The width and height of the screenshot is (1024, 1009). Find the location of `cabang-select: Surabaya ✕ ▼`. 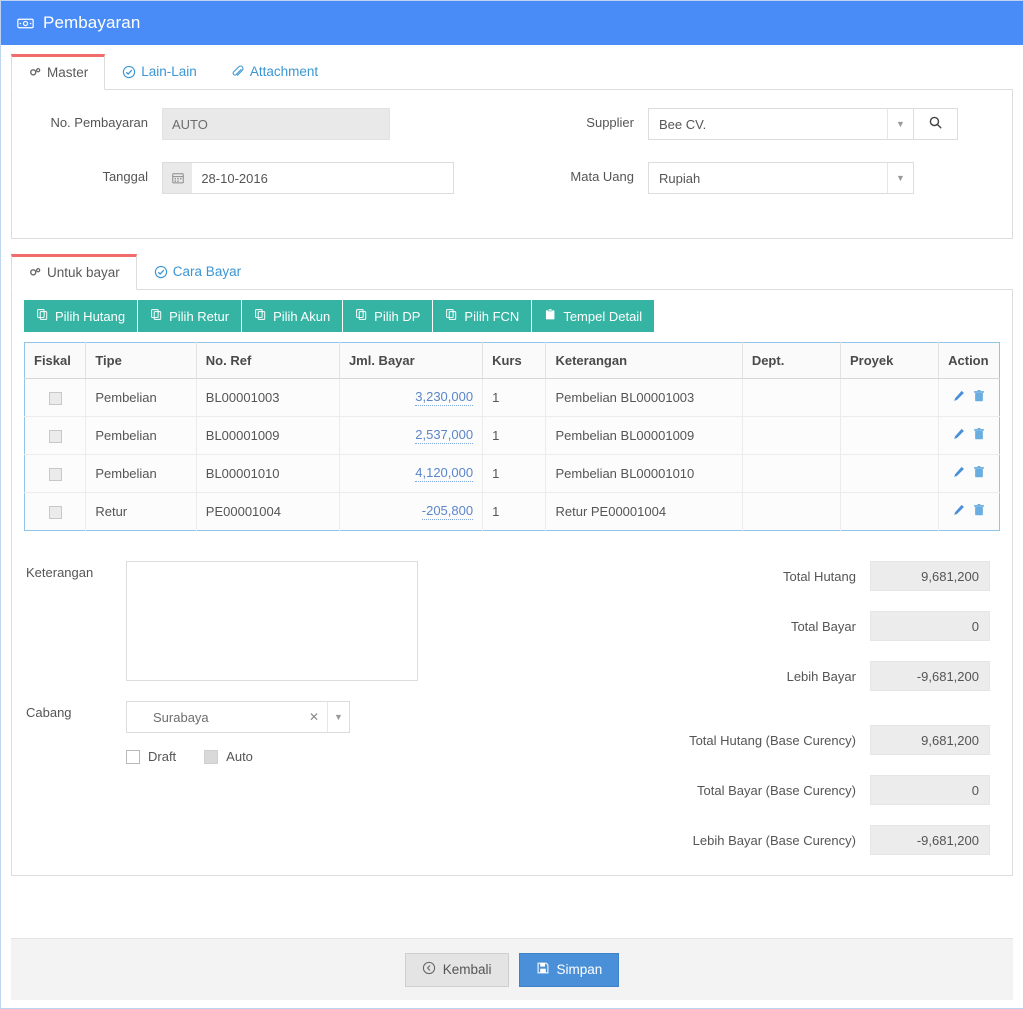

cabang-select: Surabaya ✕ ▼ is located at coordinates (238, 717).